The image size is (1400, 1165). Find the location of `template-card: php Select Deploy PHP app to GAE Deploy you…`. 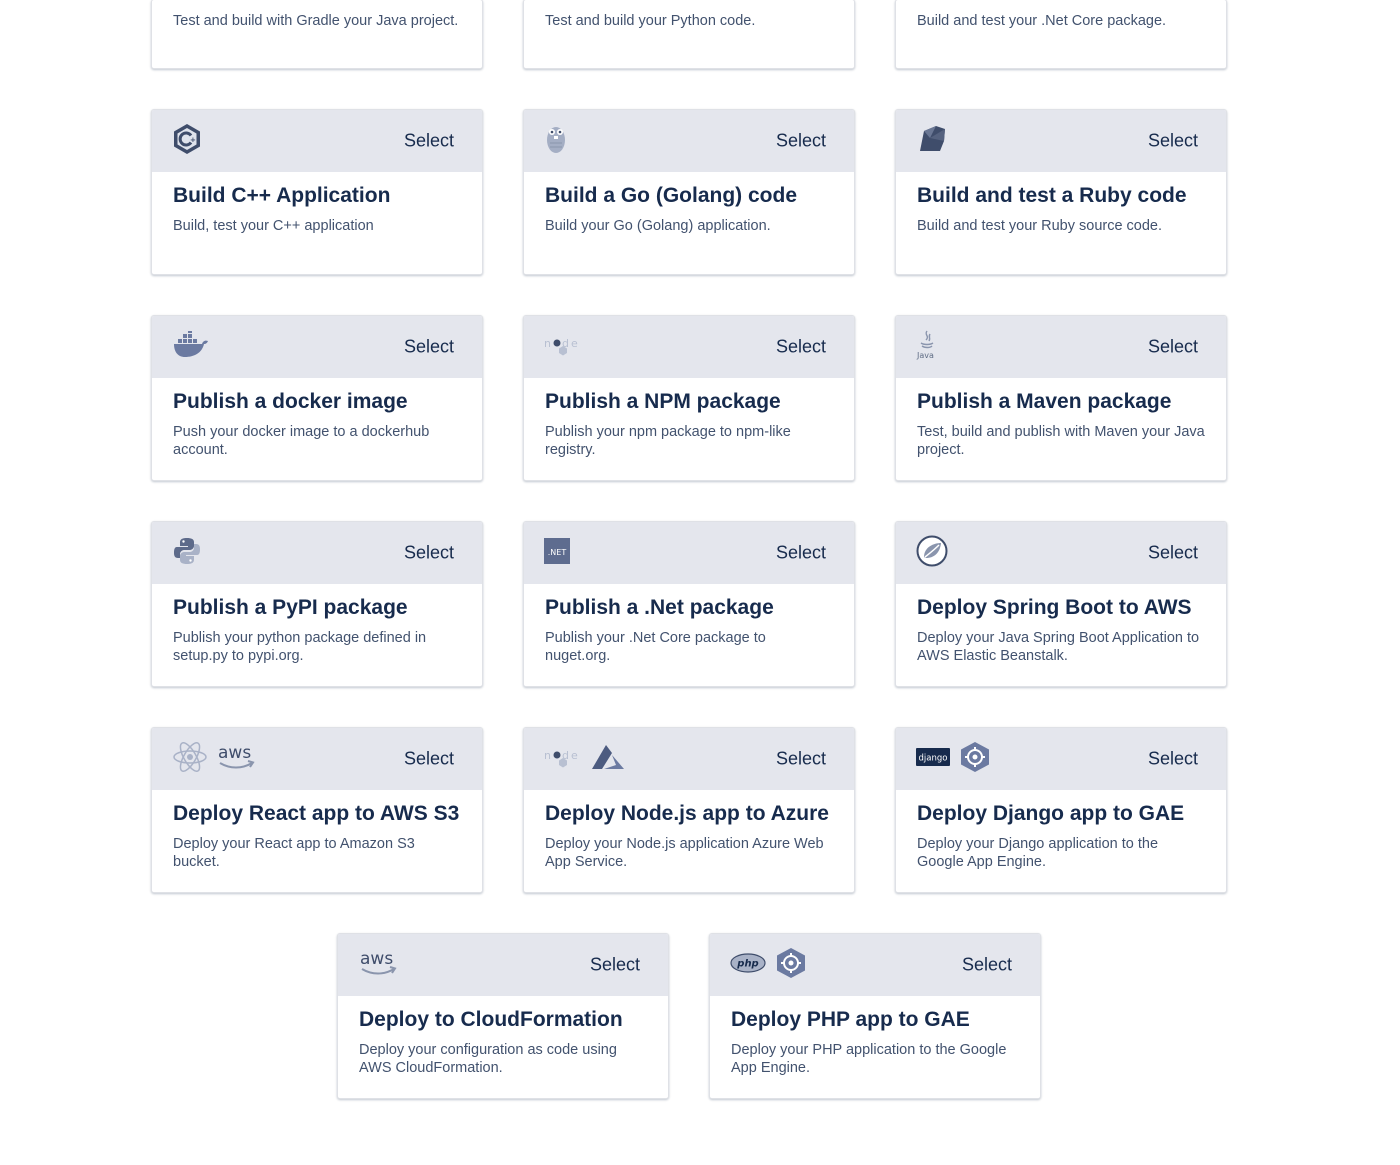

template-card: php Select Deploy PHP app to GAE Deploy you… is located at coordinates (875, 1016).